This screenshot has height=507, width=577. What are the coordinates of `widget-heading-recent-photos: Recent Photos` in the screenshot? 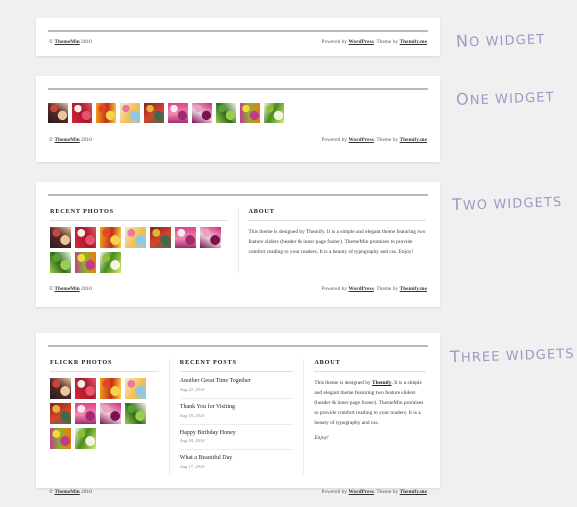 It's located at (82, 211).